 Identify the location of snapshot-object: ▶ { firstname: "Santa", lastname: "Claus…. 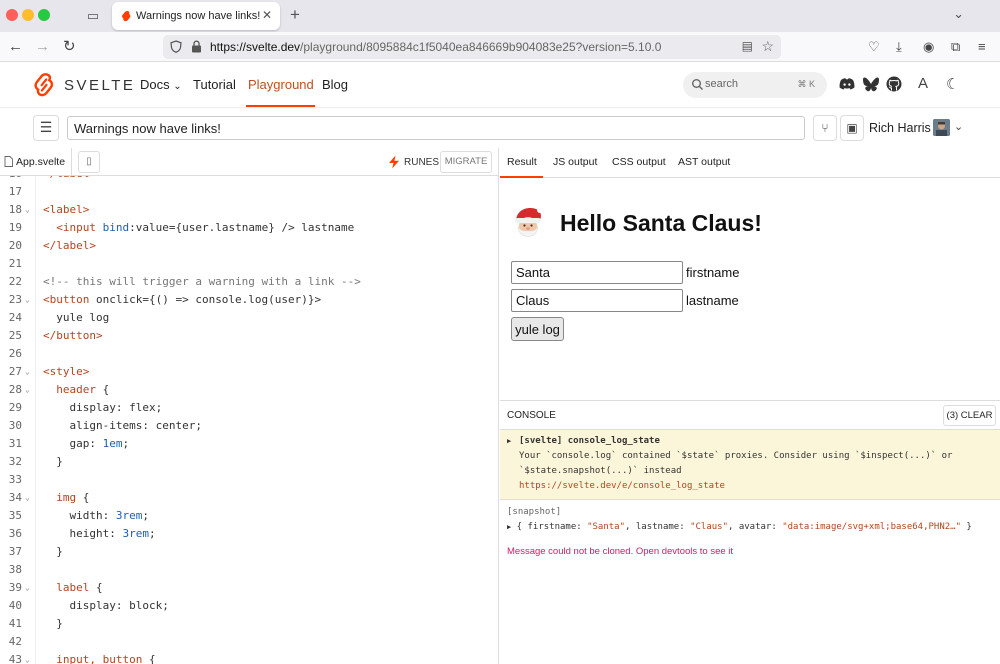
(739, 527).